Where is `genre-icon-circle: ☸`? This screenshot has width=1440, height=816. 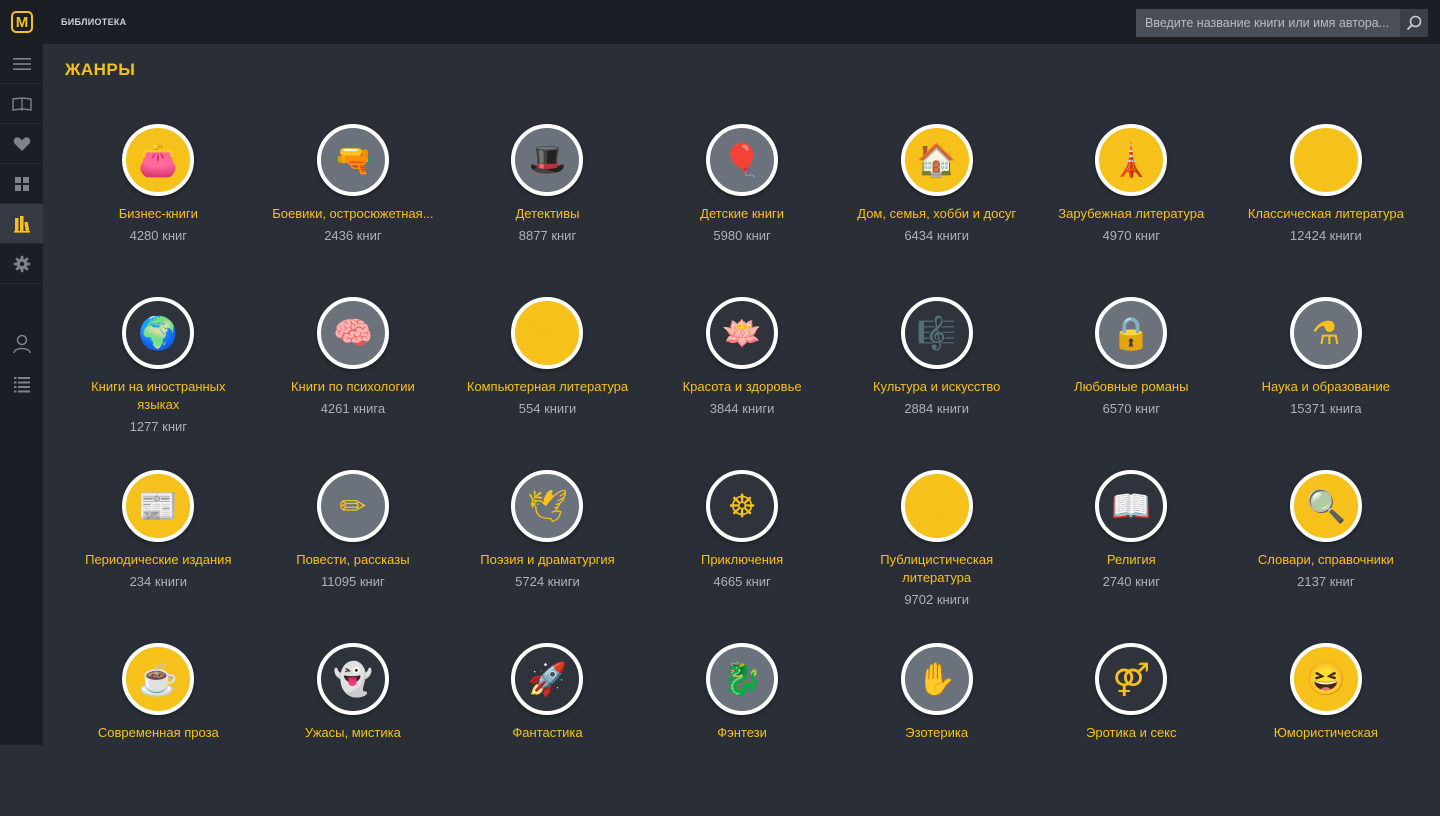
genre-icon-circle: ☸ is located at coordinates (742, 506).